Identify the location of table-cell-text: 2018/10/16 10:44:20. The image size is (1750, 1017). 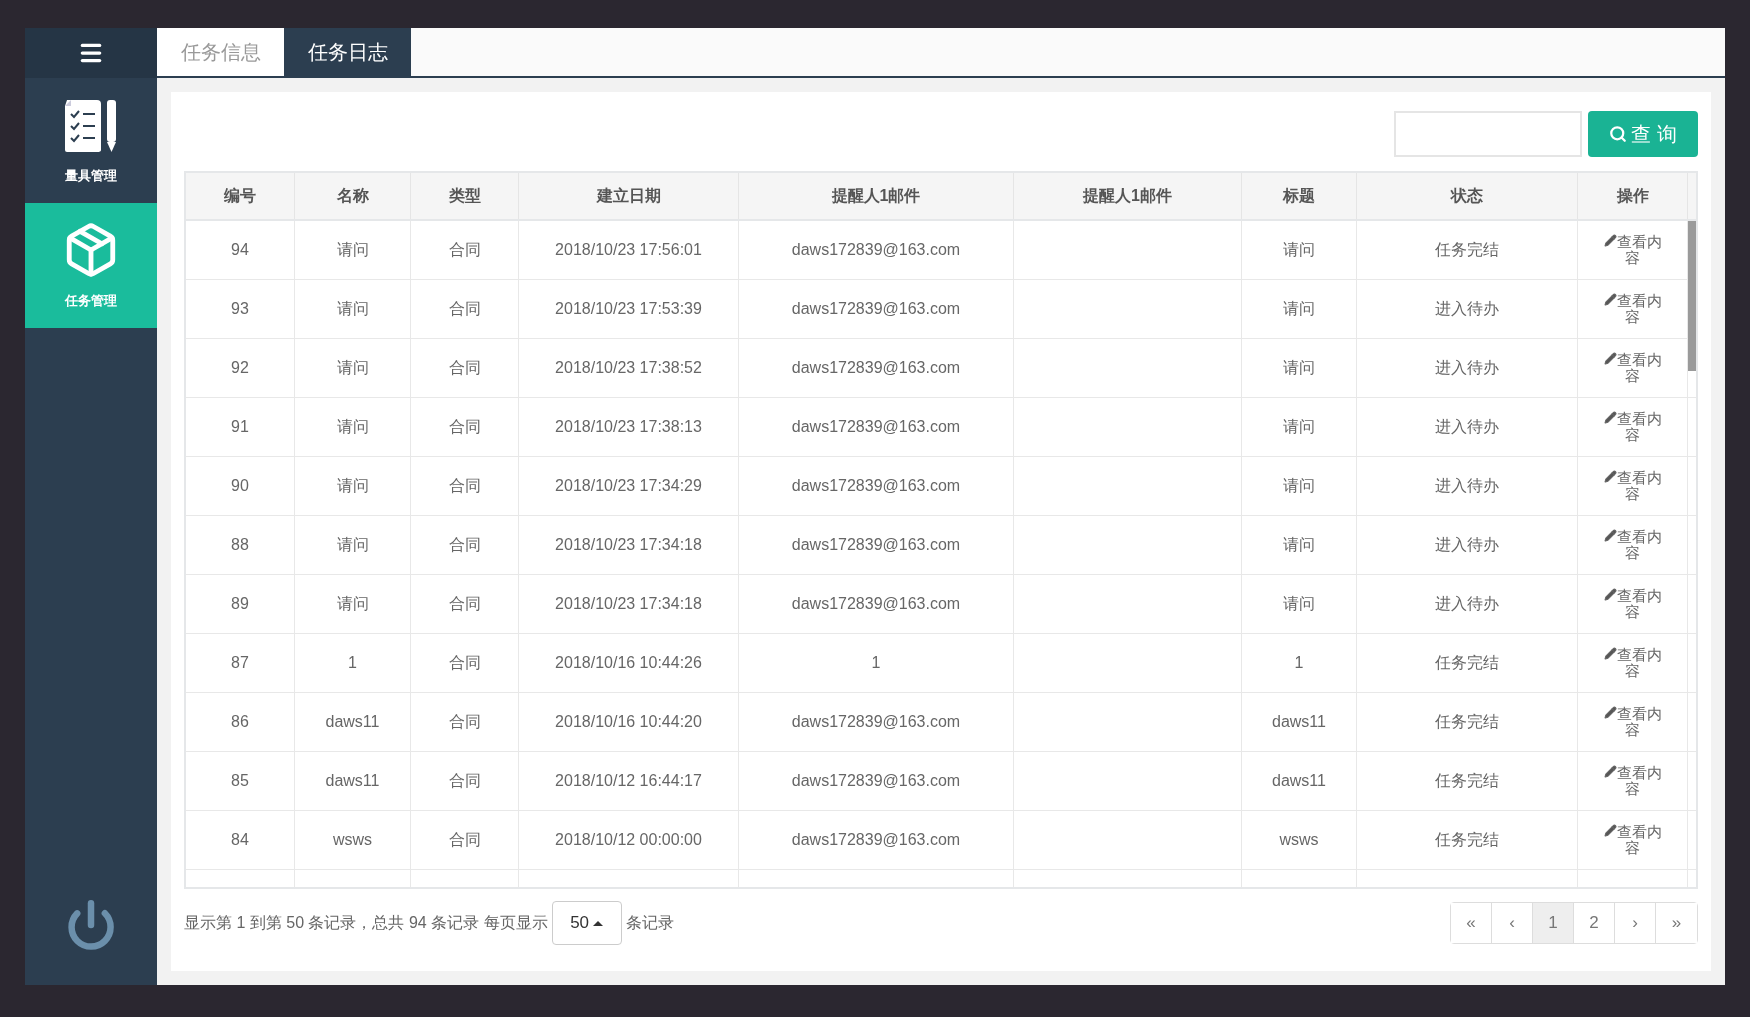
(628, 722).